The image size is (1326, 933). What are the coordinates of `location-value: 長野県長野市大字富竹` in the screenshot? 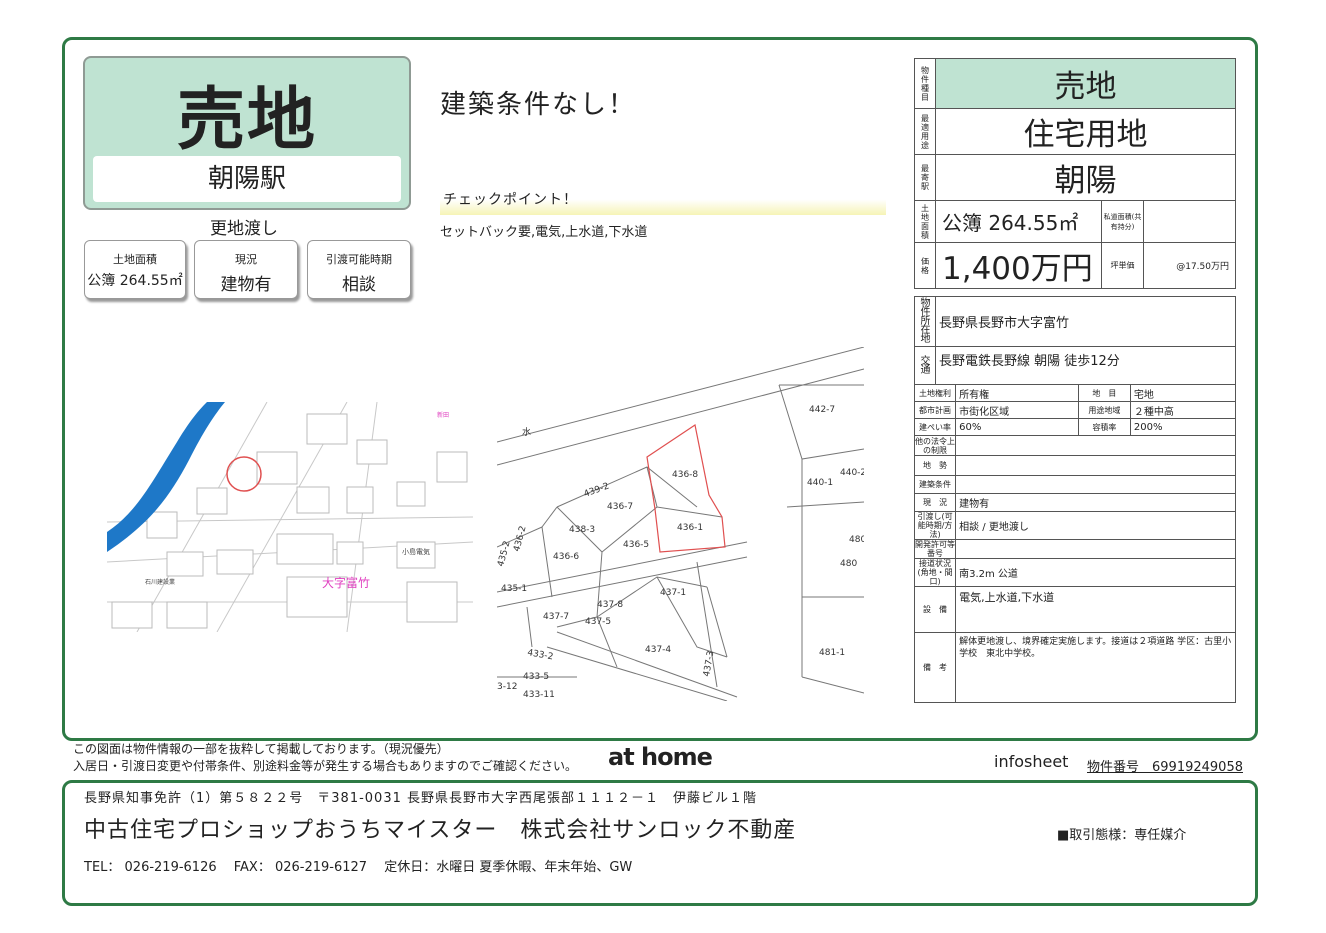 It's located at (1085, 321).